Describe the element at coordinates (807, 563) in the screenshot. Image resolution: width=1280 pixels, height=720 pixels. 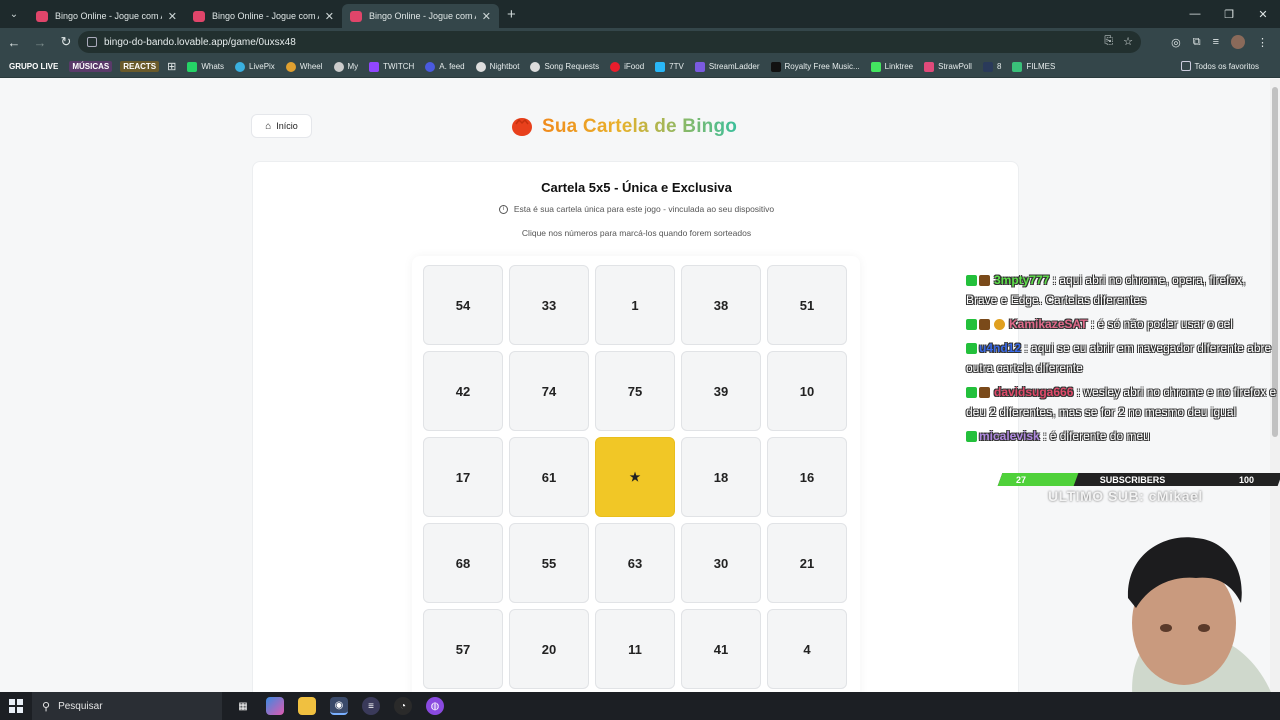
I see `bingo-cell: 21` at that location.